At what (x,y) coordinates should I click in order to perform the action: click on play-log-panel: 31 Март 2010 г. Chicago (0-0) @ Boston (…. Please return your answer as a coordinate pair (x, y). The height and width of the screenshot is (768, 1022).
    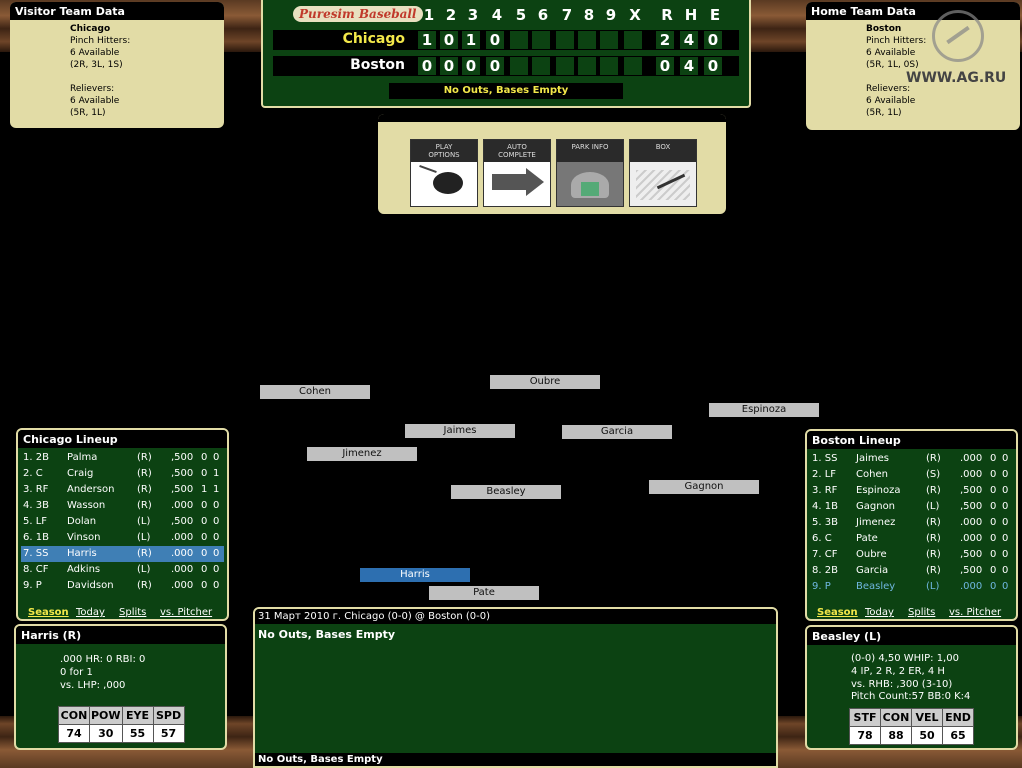
    Looking at the image, I should click on (515, 687).